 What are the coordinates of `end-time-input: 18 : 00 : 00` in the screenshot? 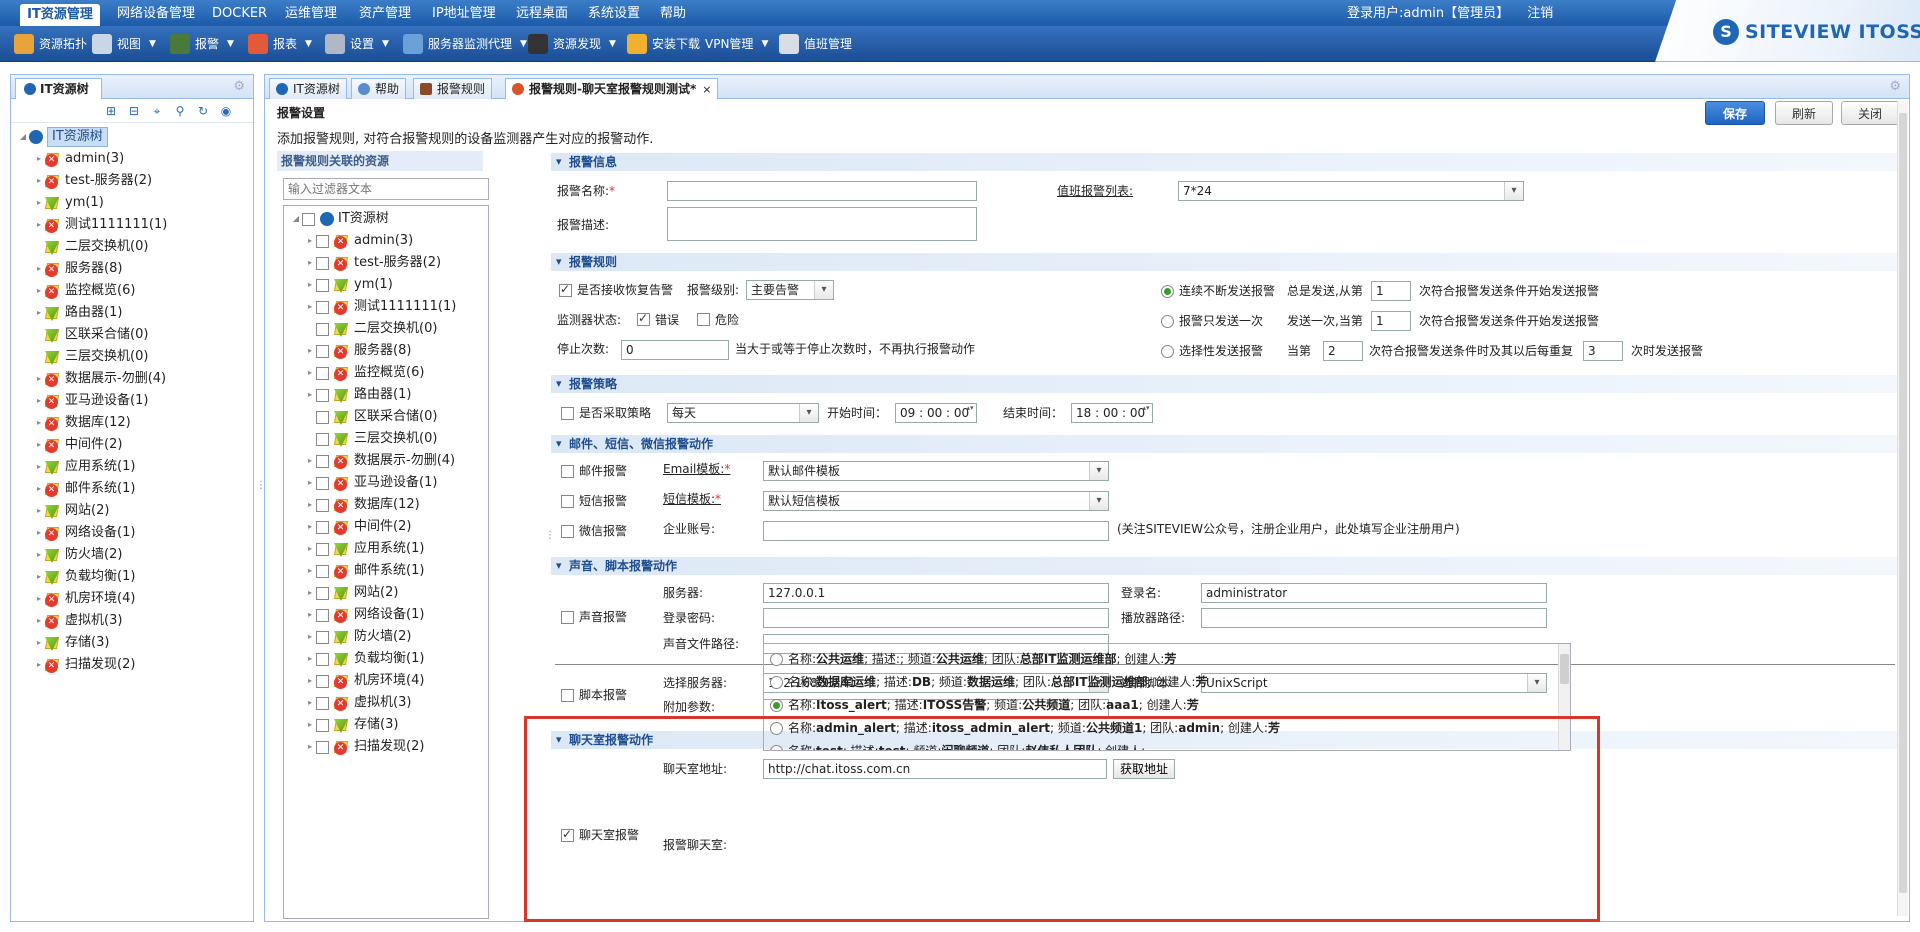 It's located at (1112, 413).